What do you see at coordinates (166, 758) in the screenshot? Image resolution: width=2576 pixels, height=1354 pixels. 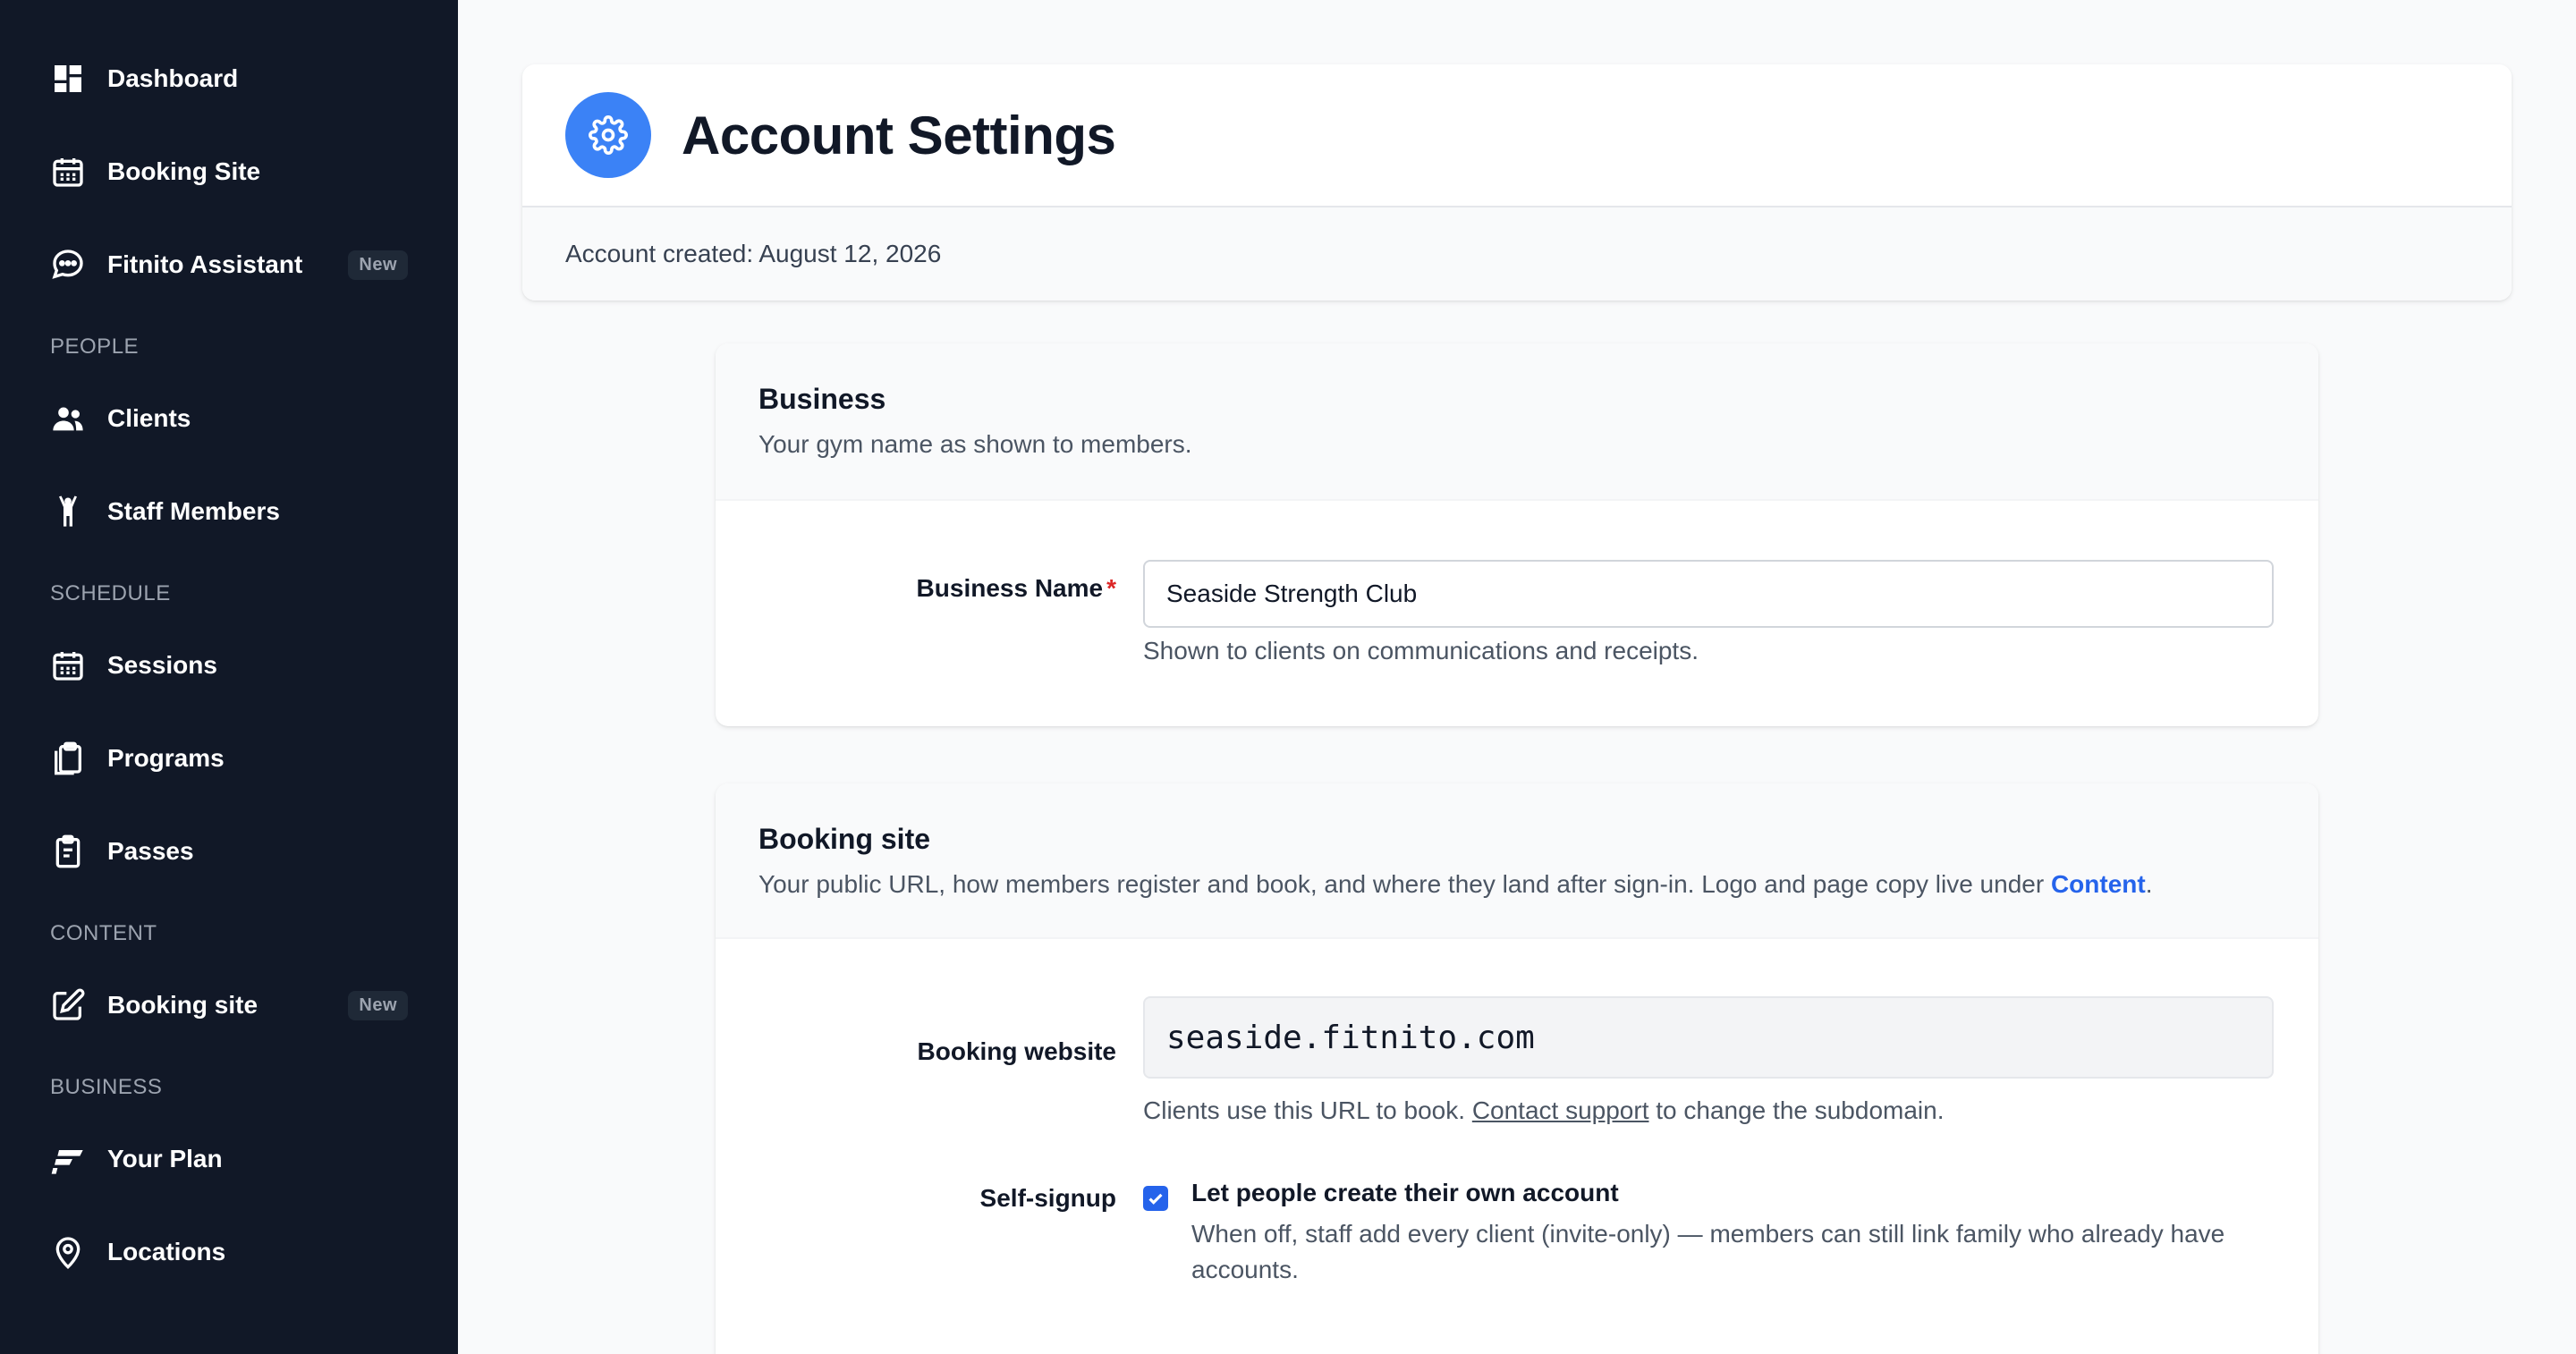 I see `sidebar-item-label: Programs` at bounding box center [166, 758].